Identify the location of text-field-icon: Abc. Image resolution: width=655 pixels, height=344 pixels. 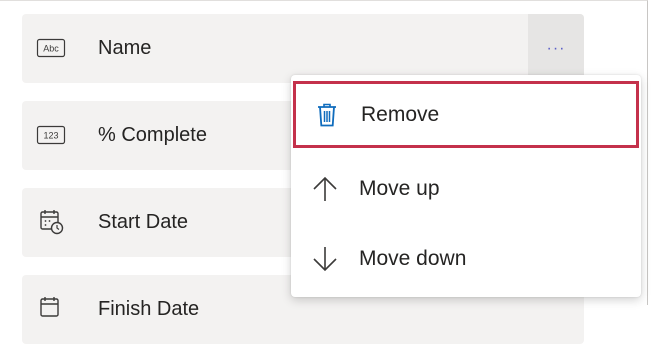
(51, 48).